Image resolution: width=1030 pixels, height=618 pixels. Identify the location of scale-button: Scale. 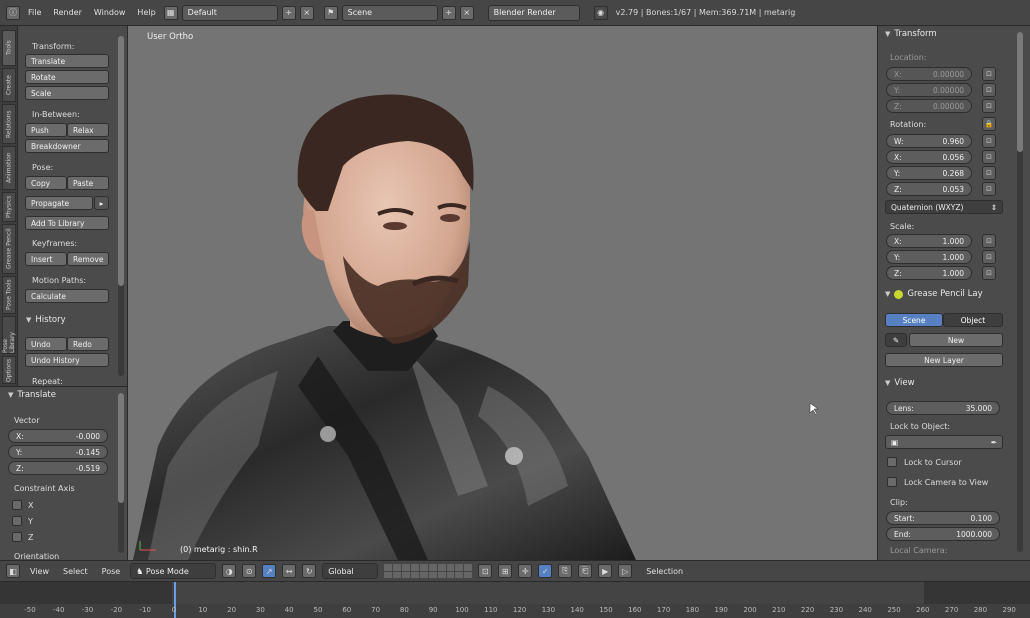
(67, 93).